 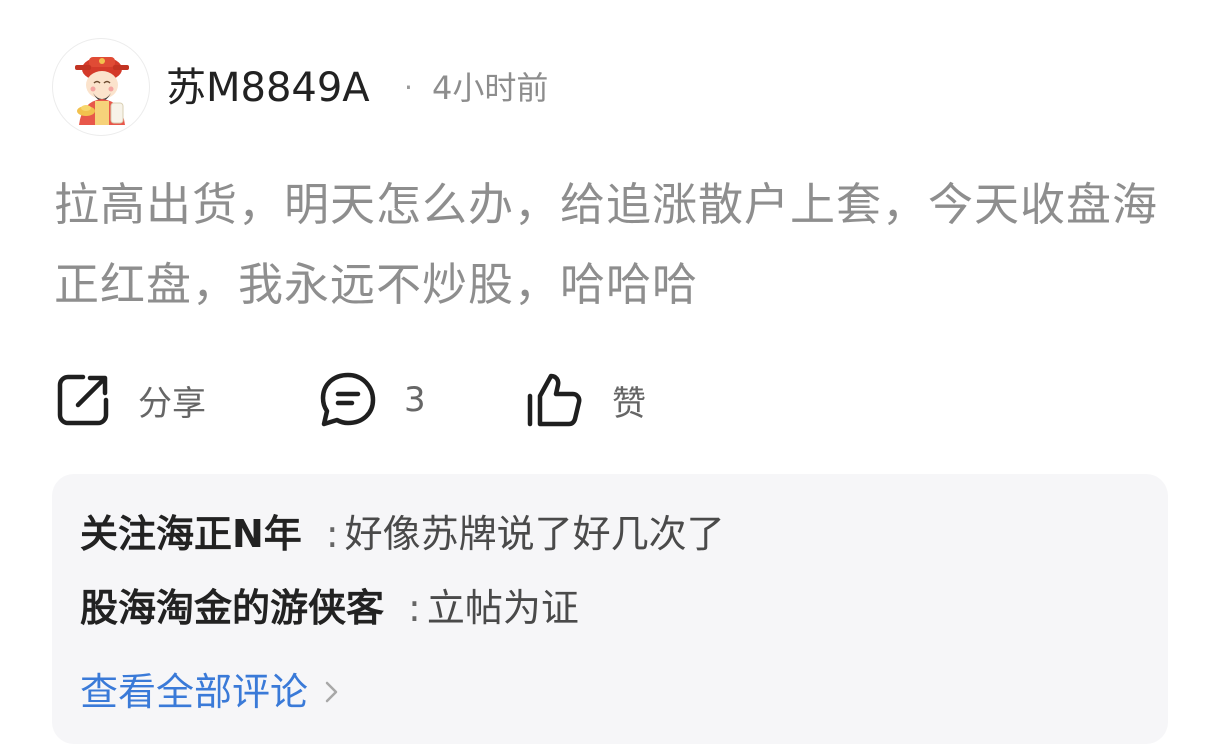 I want to click on like-label: 赞, so click(x=629, y=403).